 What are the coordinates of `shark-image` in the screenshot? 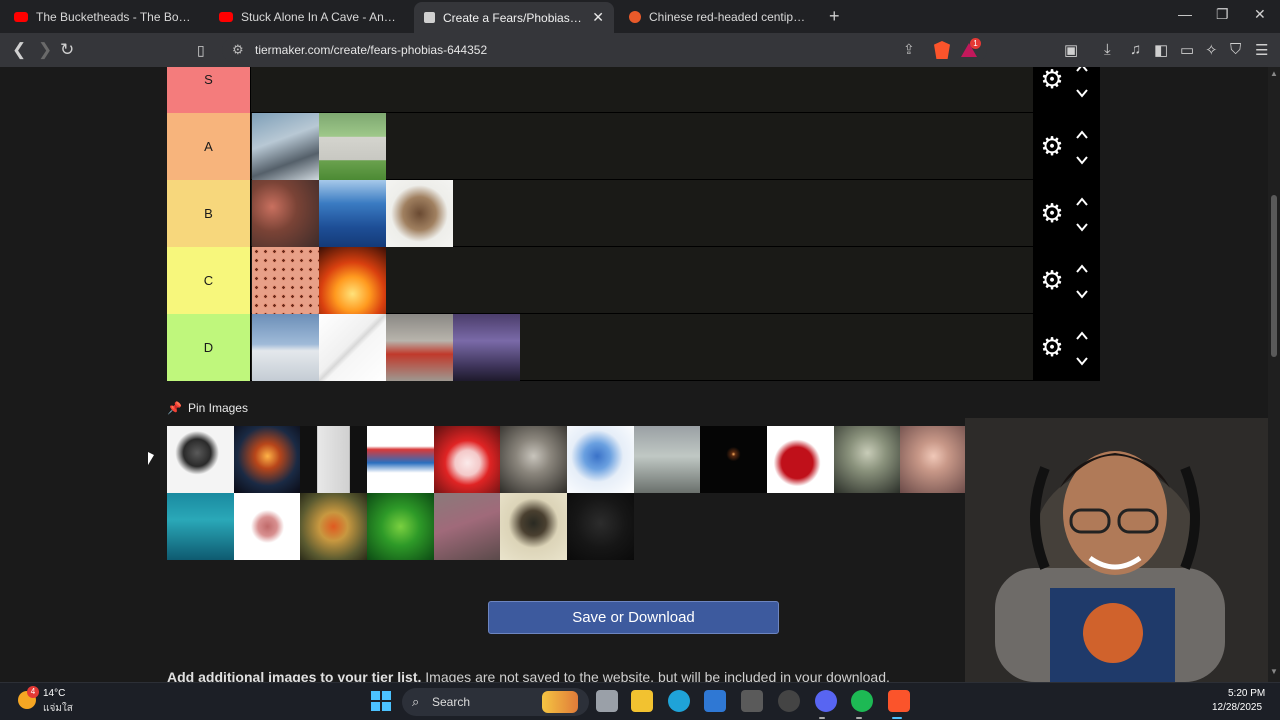 It's located at (285, 146).